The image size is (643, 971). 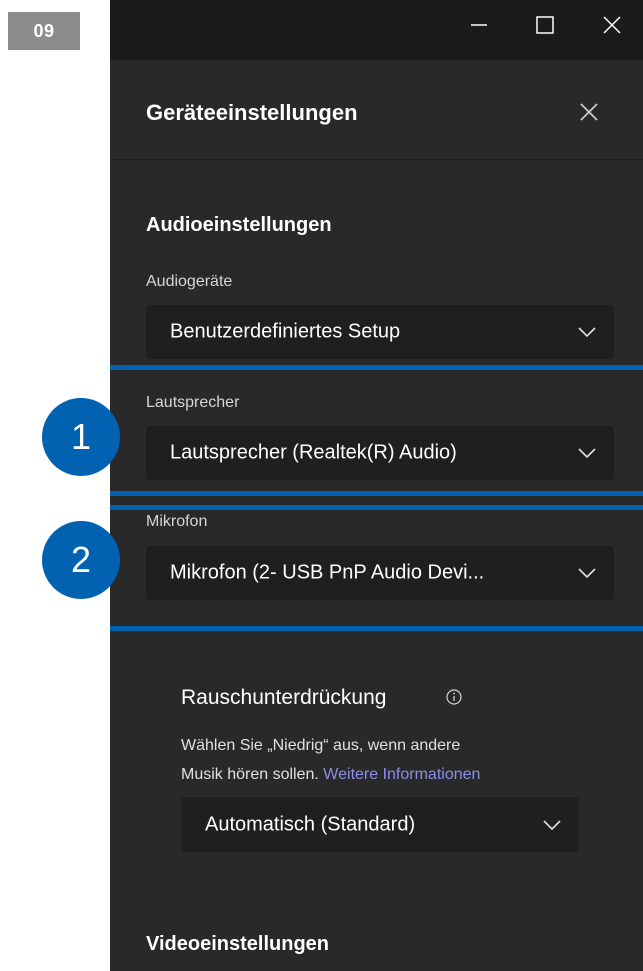 What do you see at coordinates (44, 31) in the screenshot?
I see `step-label: 09` at bounding box center [44, 31].